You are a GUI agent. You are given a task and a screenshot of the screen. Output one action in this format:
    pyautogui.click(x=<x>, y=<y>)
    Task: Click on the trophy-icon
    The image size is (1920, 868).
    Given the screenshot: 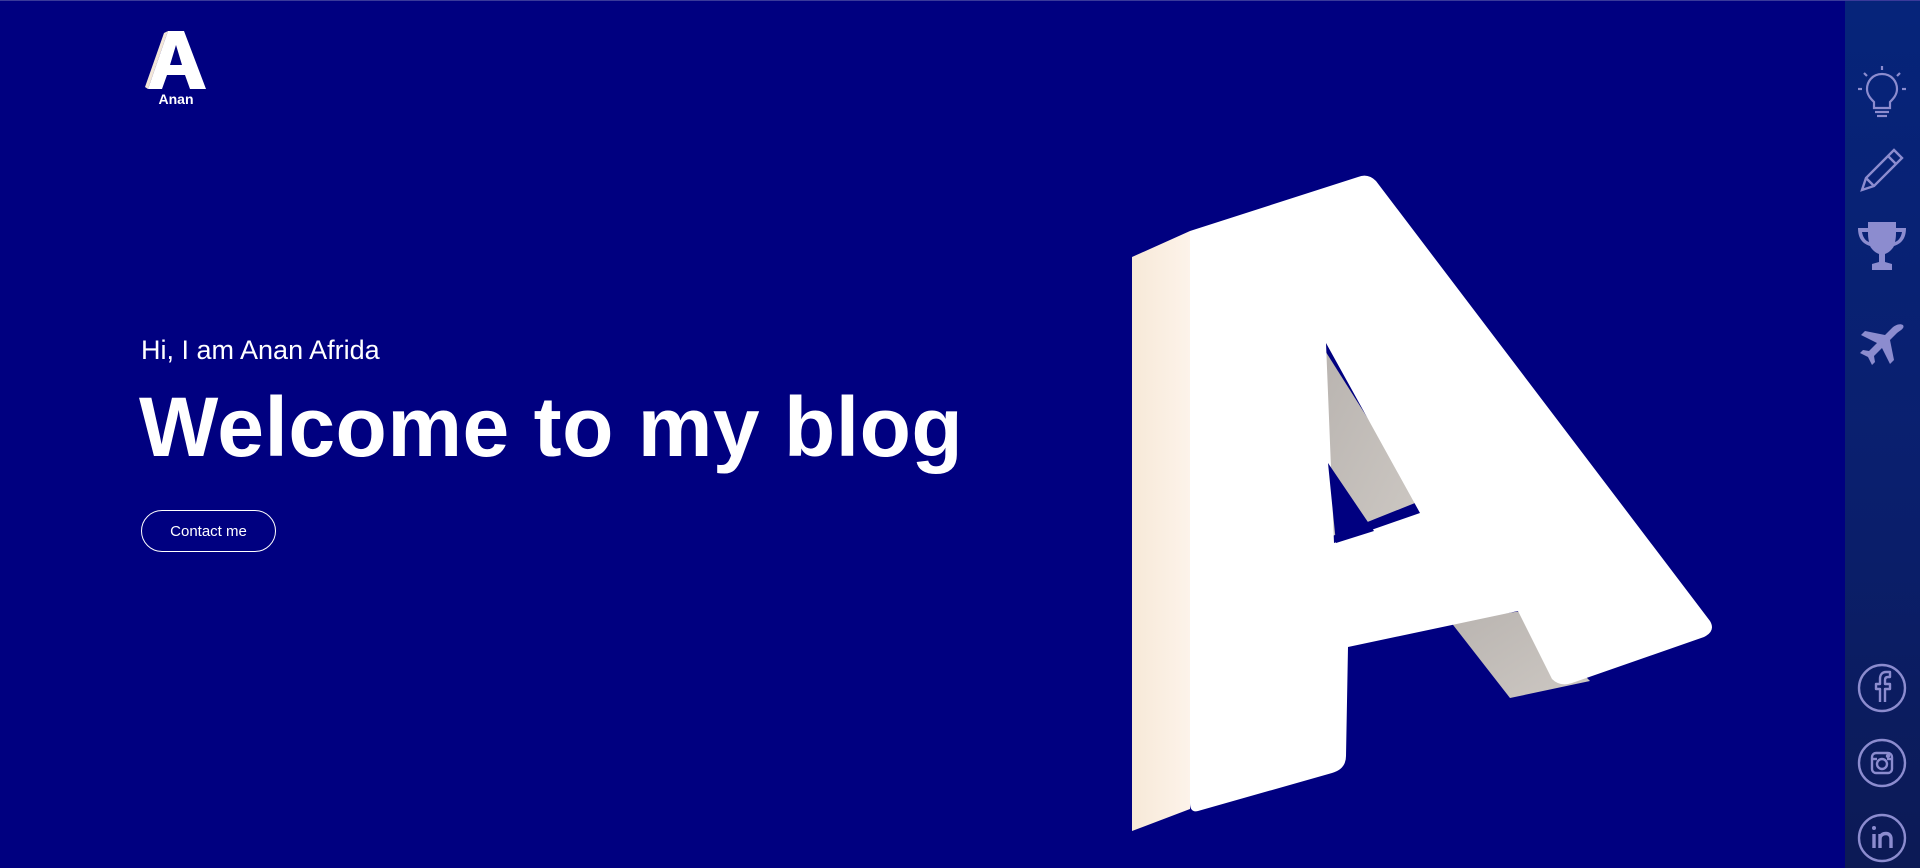 What is the action you would take?
    pyautogui.click(x=1882, y=248)
    